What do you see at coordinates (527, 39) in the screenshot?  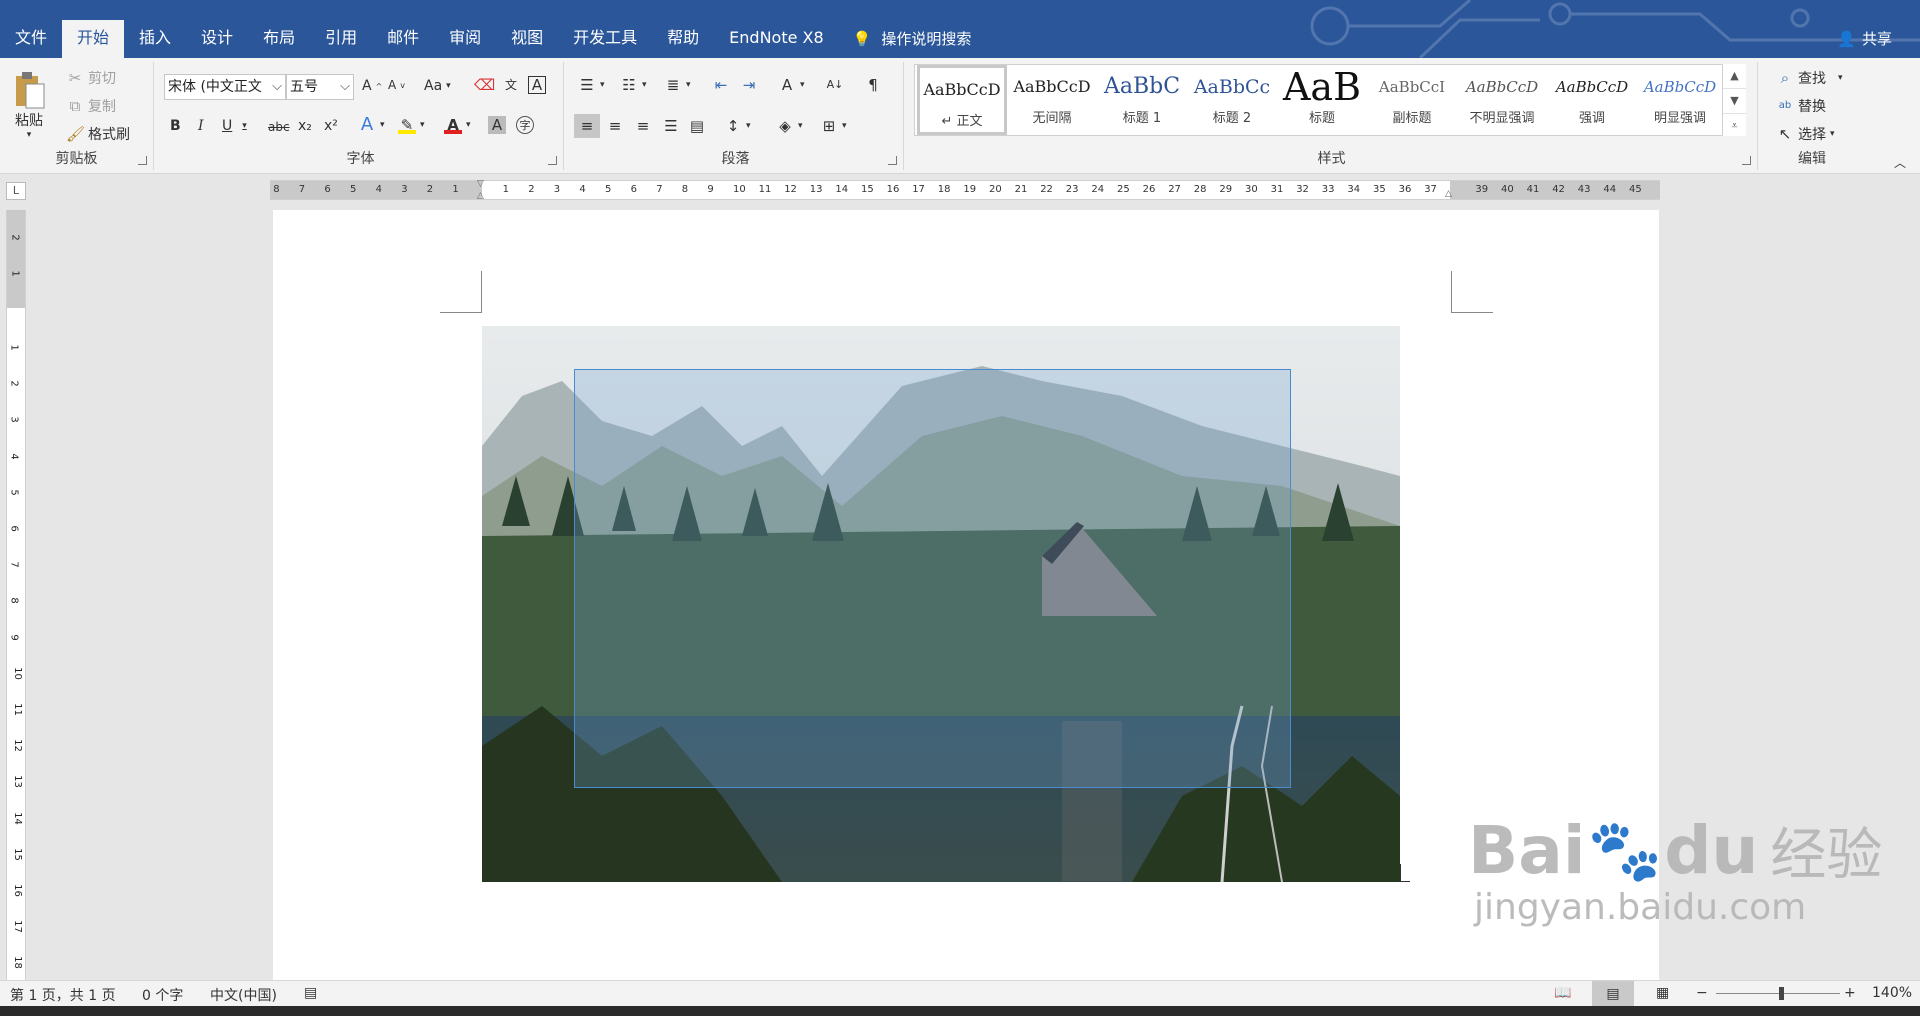 I see `tab-view: 视图` at bounding box center [527, 39].